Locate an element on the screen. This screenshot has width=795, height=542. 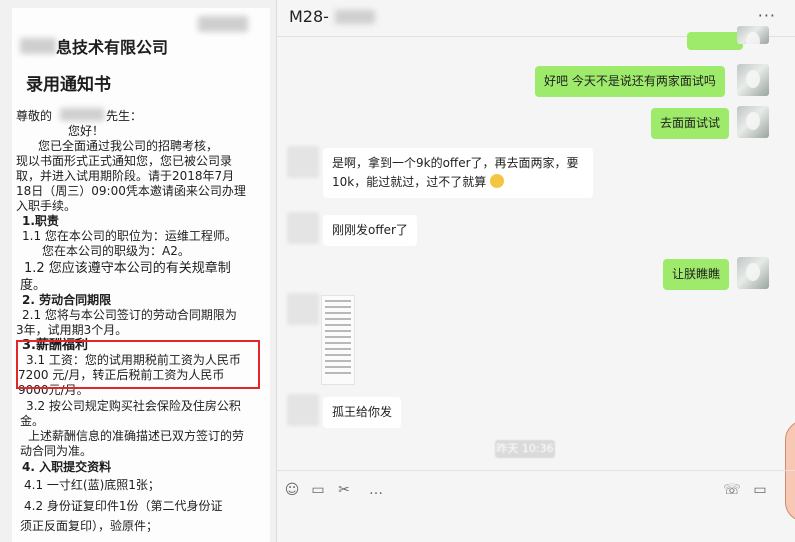
salary-highlight-box is located at coordinates (138, 364).